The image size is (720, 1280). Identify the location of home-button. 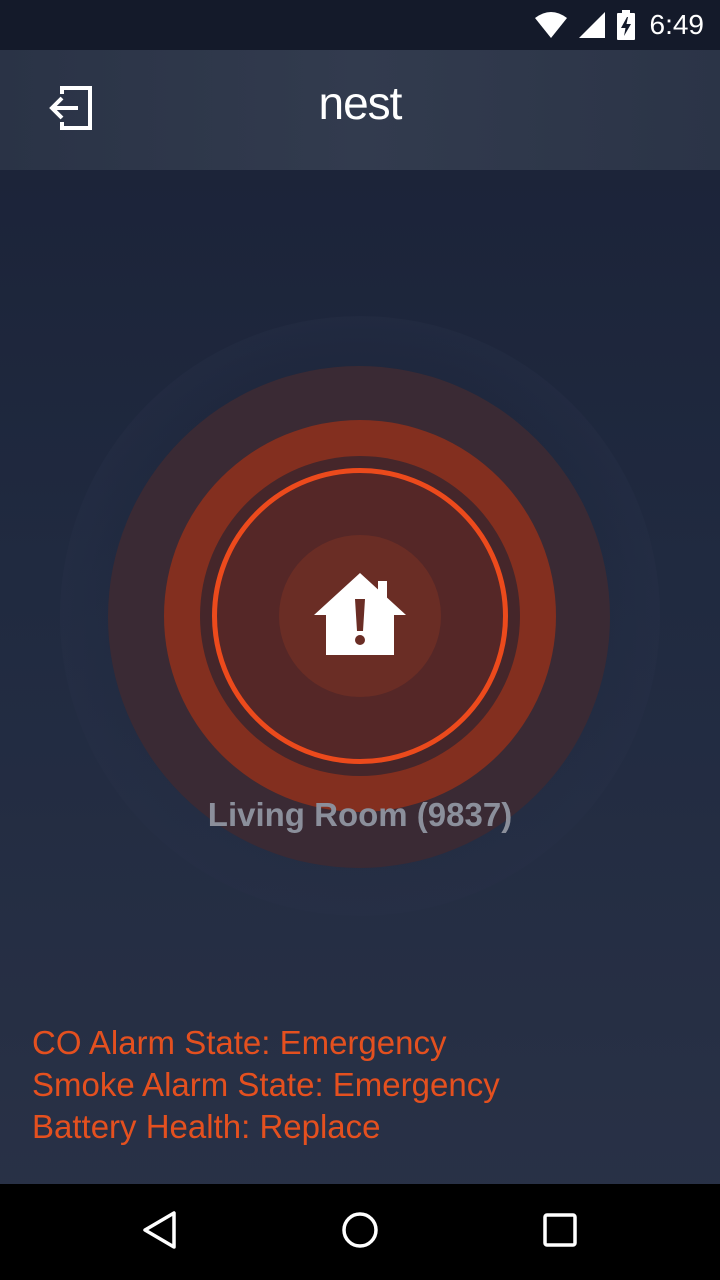
(360, 1232).